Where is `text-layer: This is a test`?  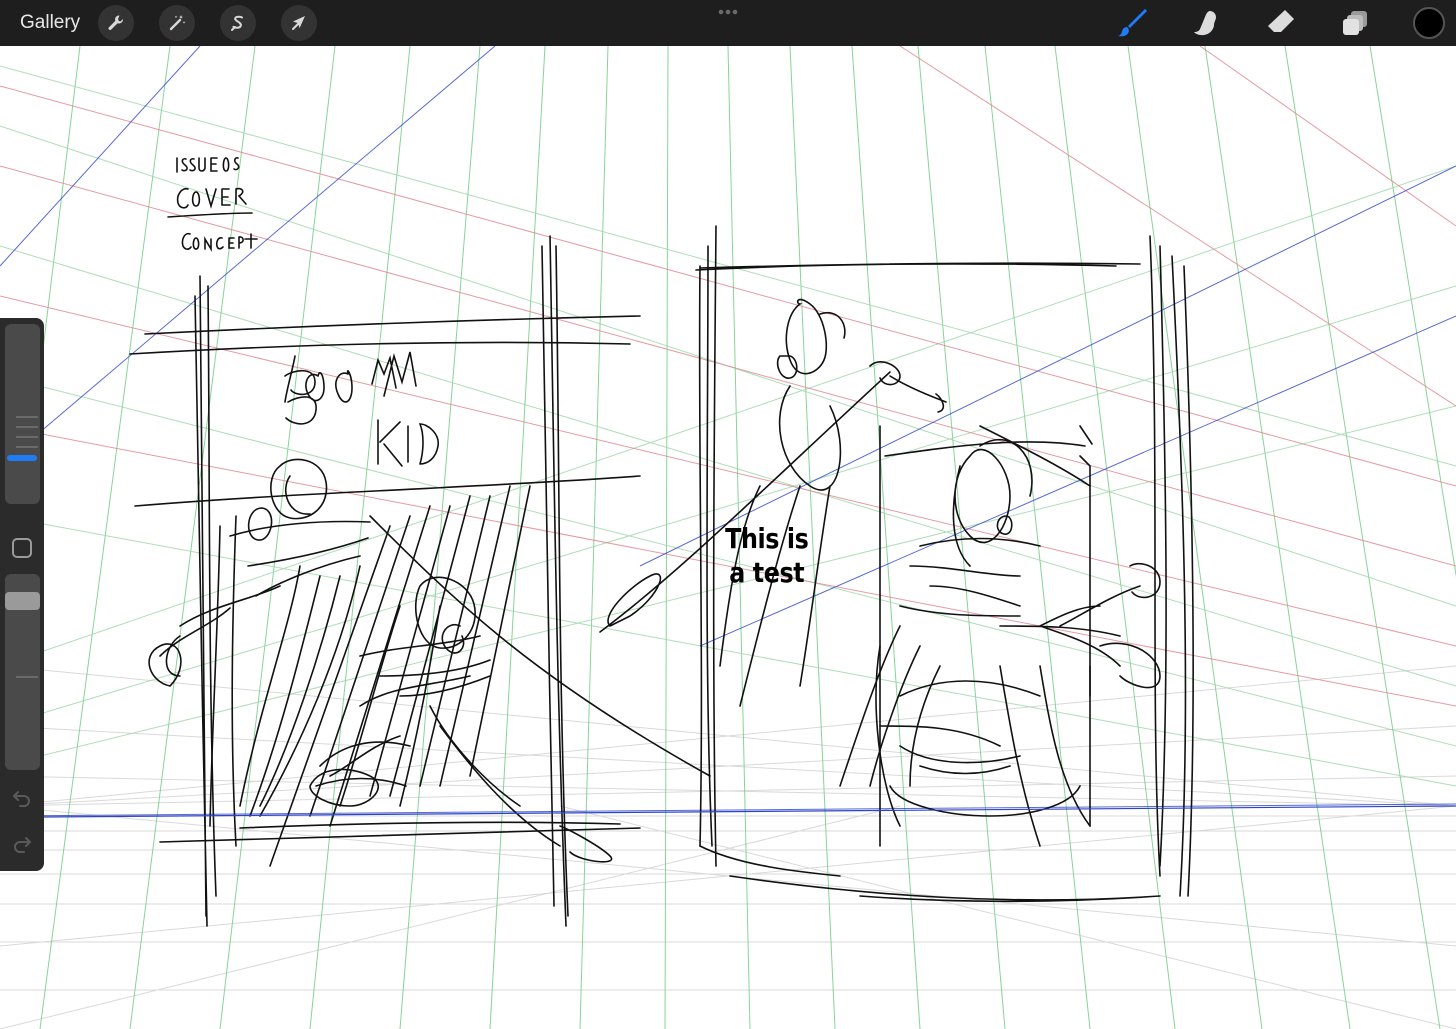
text-layer: This is a test is located at coordinates (767, 556).